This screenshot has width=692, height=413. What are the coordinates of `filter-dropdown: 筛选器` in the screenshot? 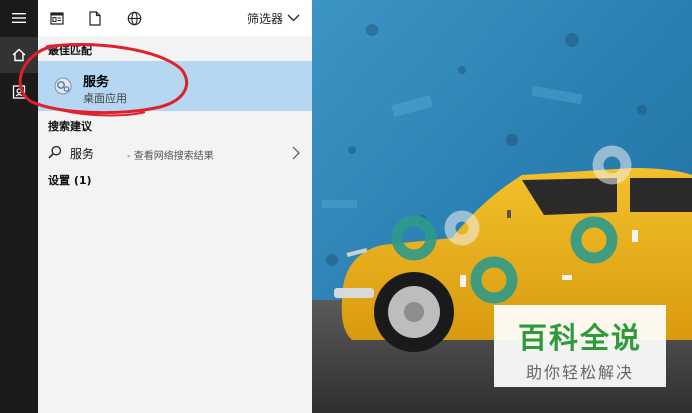 It's located at (273, 18).